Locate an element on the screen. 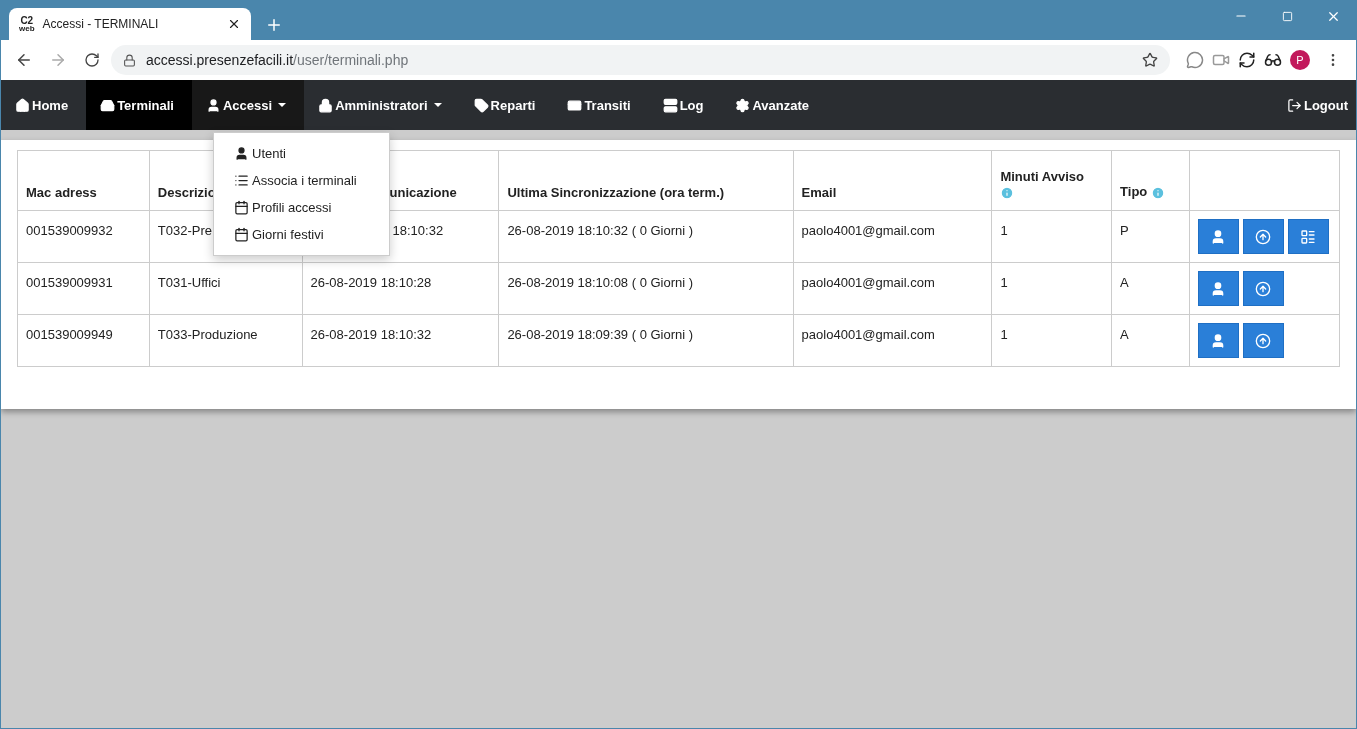 The height and width of the screenshot is (729, 1357). nav-item: Avanzate is located at coordinates (774, 105).